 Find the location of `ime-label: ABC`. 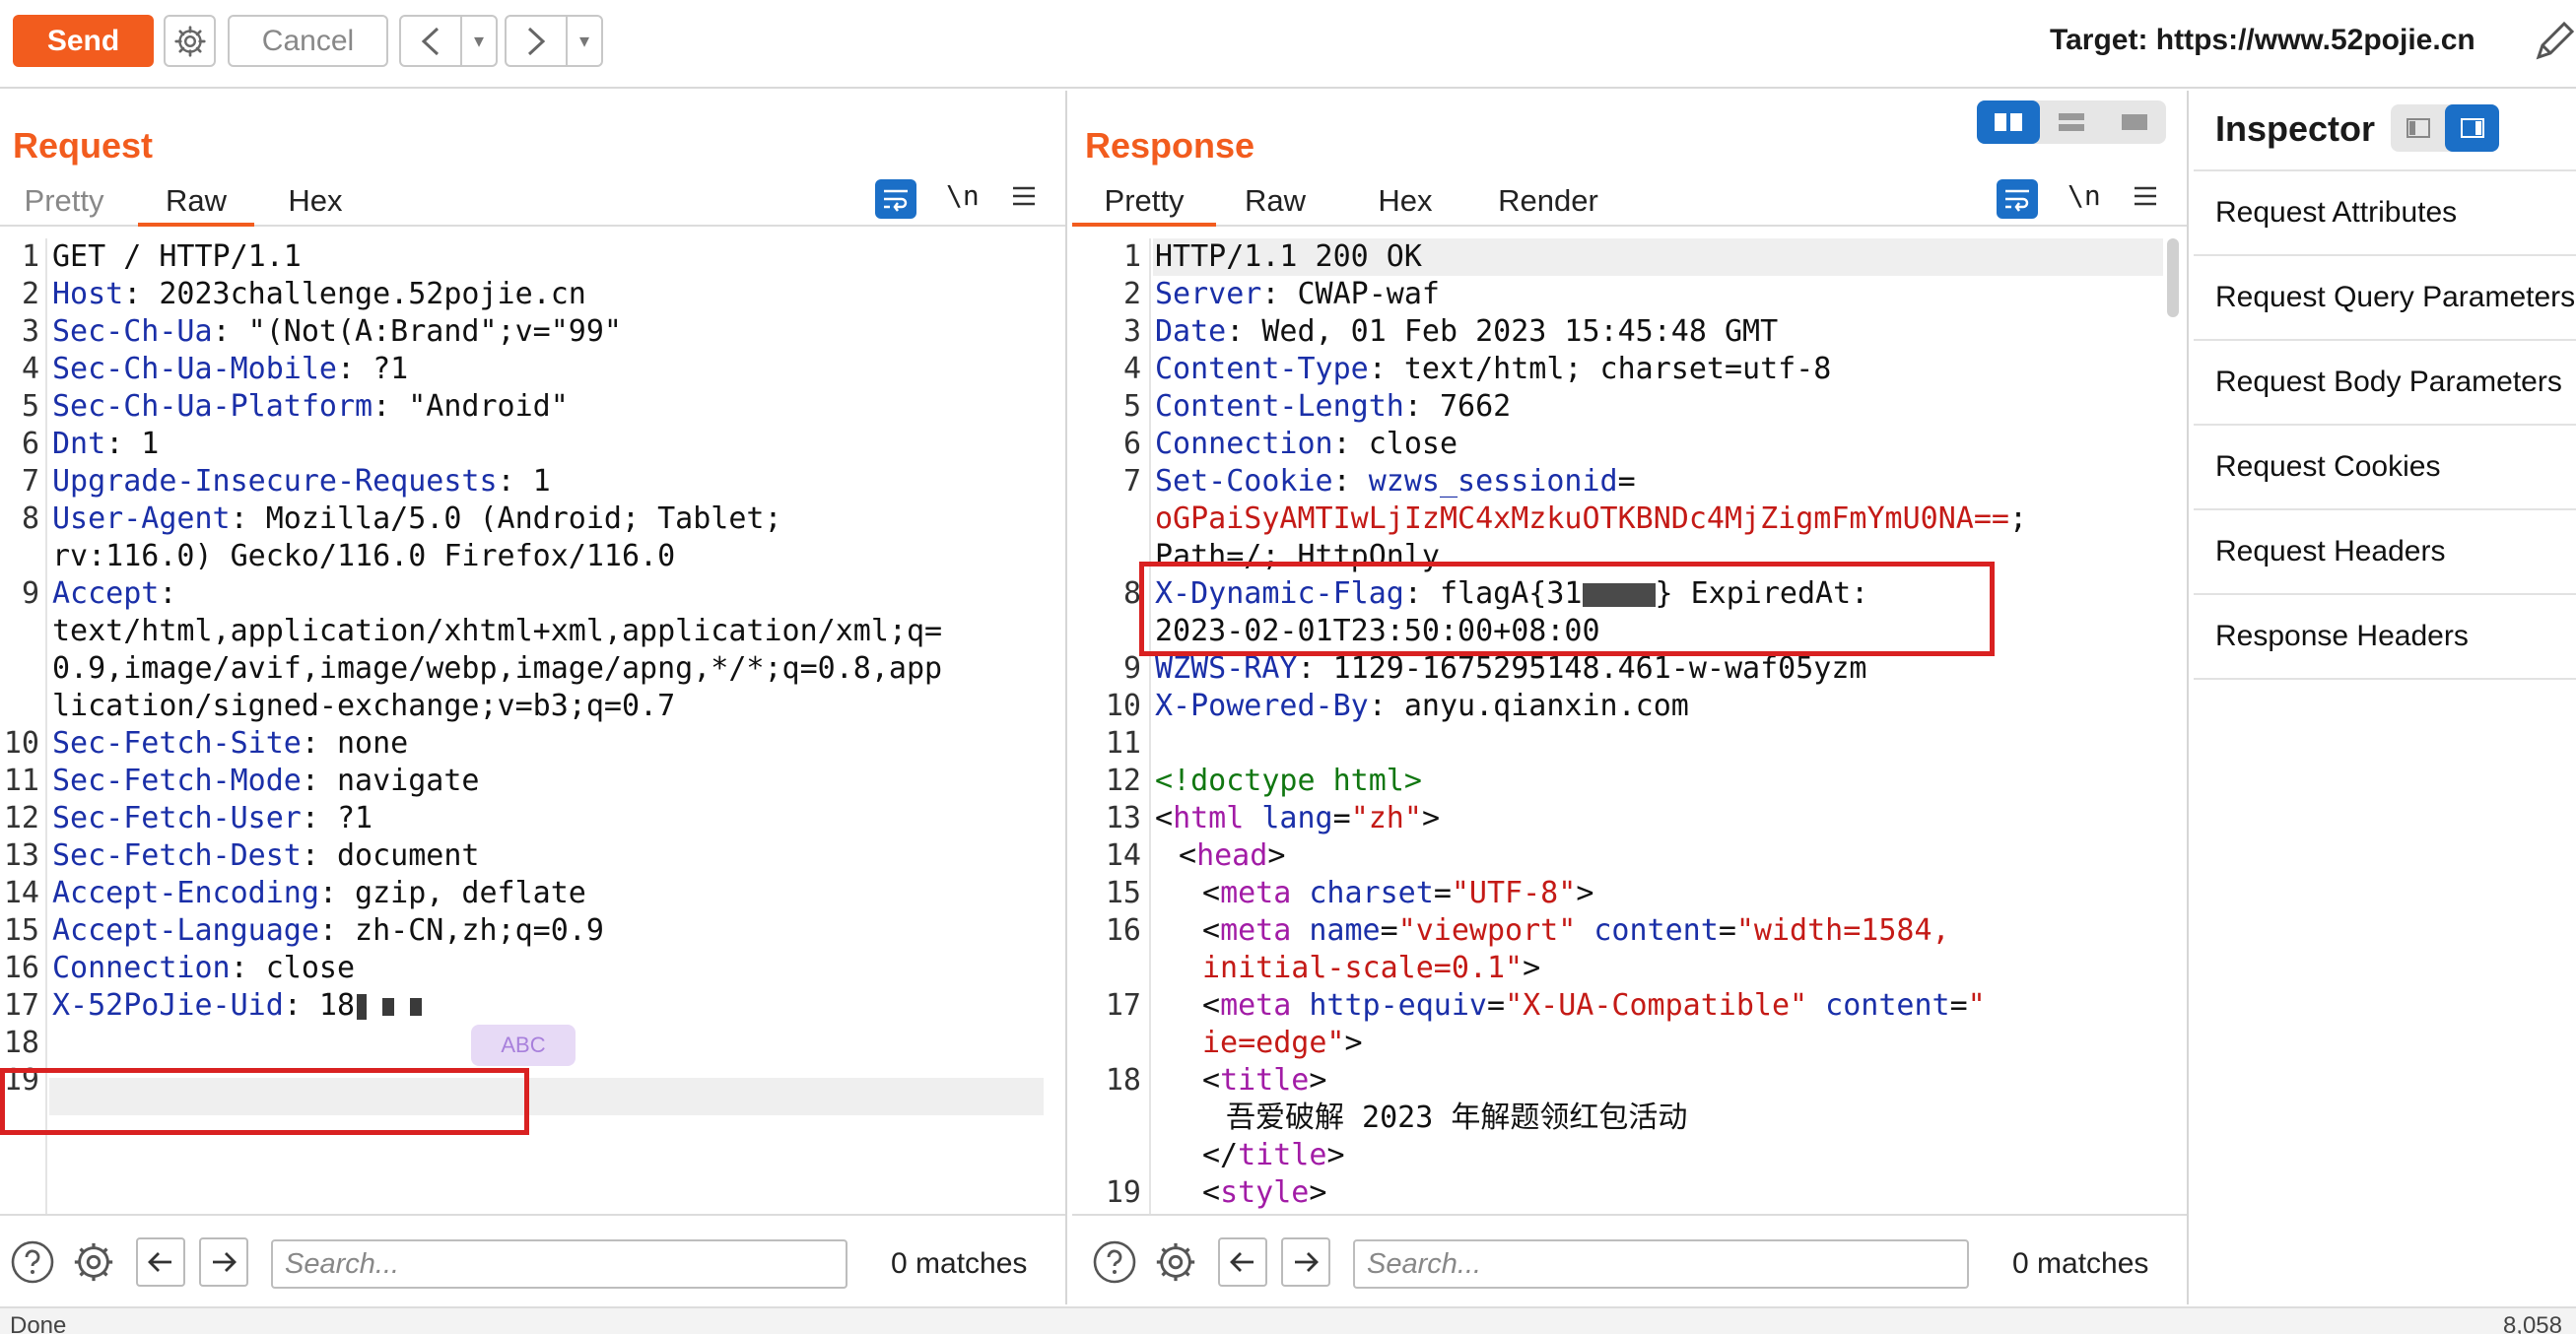

ime-label: ABC is located at coordinates (523, 1045).